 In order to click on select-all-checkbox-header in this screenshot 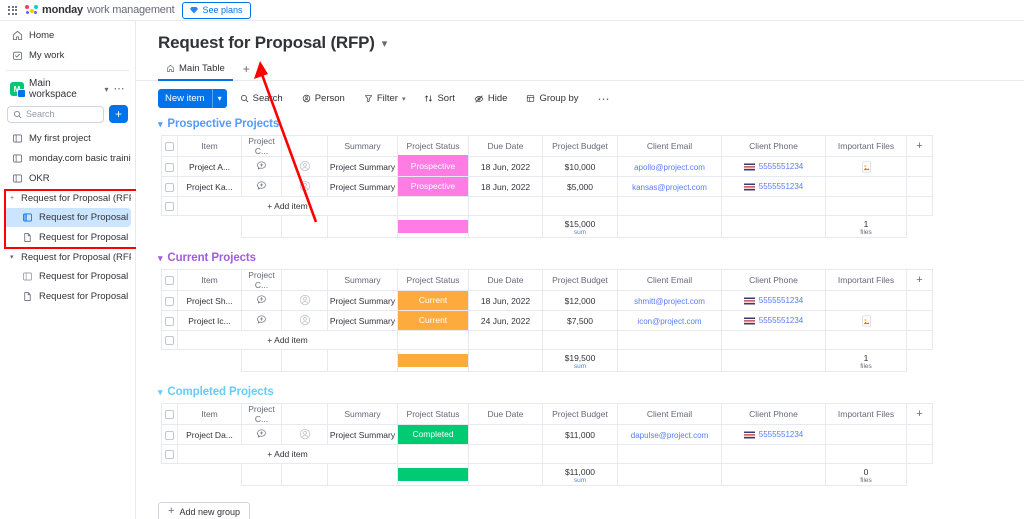, I will do `click(169, 280)`.